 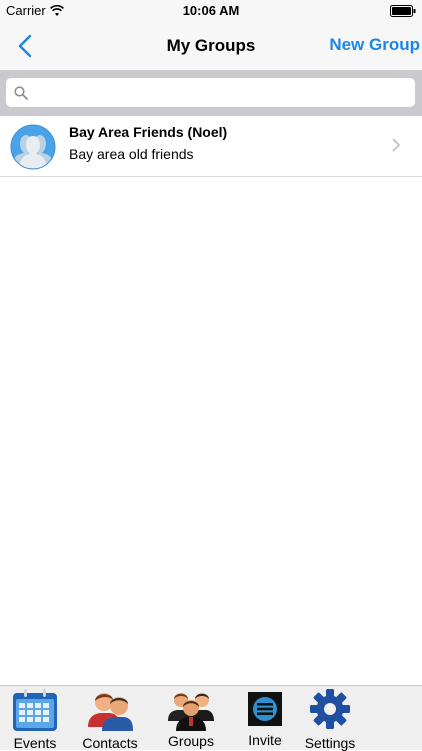 I want to click on tab-contacts: Contacts, so click(x=110, y=718).